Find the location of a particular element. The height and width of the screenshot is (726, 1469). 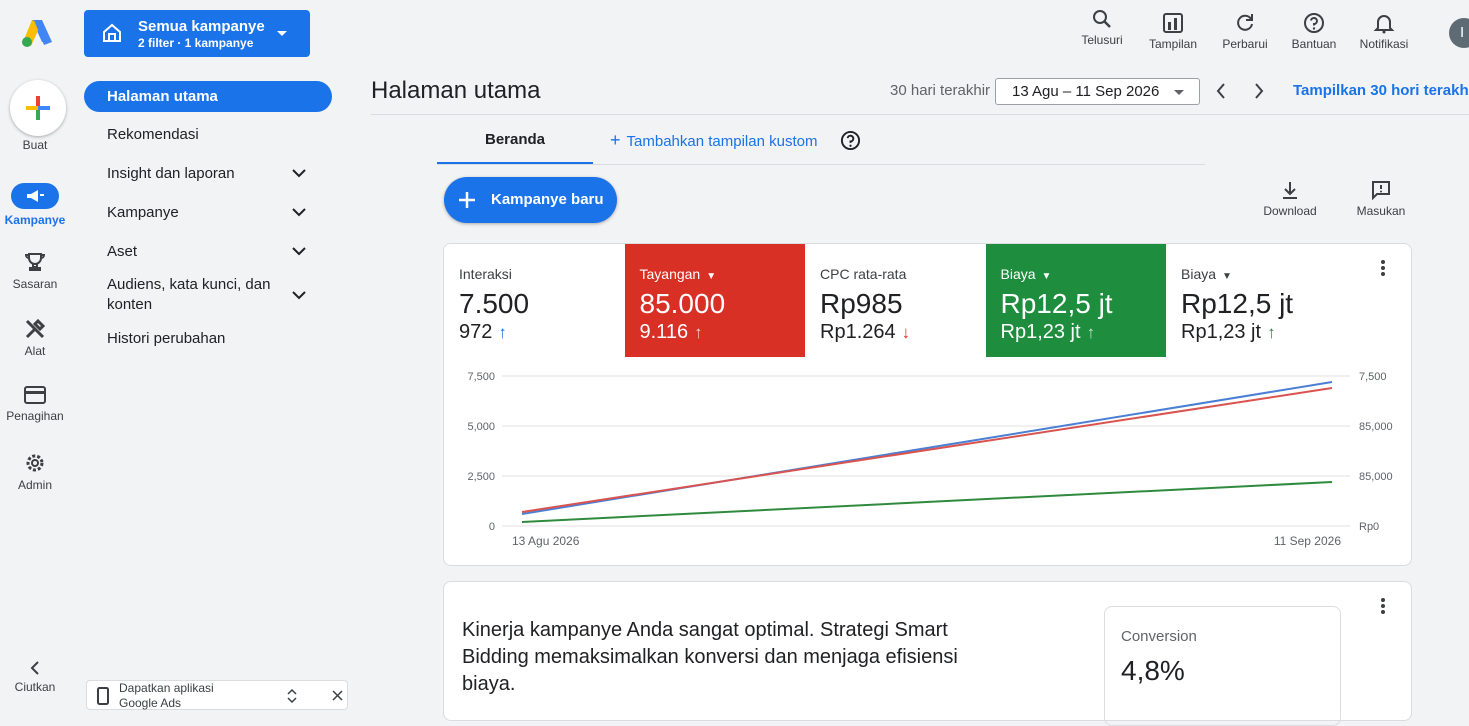

refresh-icon is located at coordinates (1245, 22).